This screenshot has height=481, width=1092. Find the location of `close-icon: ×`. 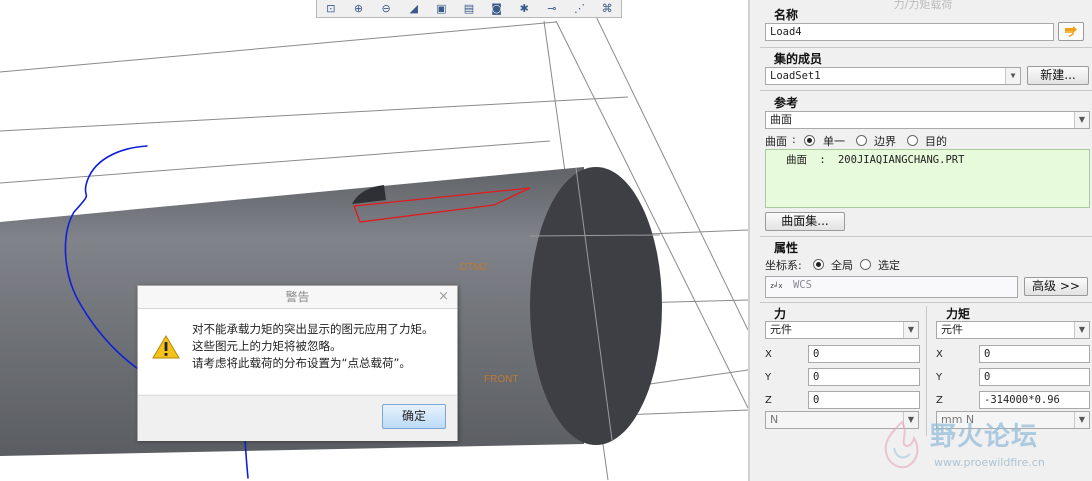

close-icon: × is located at coordinates (443, 297).